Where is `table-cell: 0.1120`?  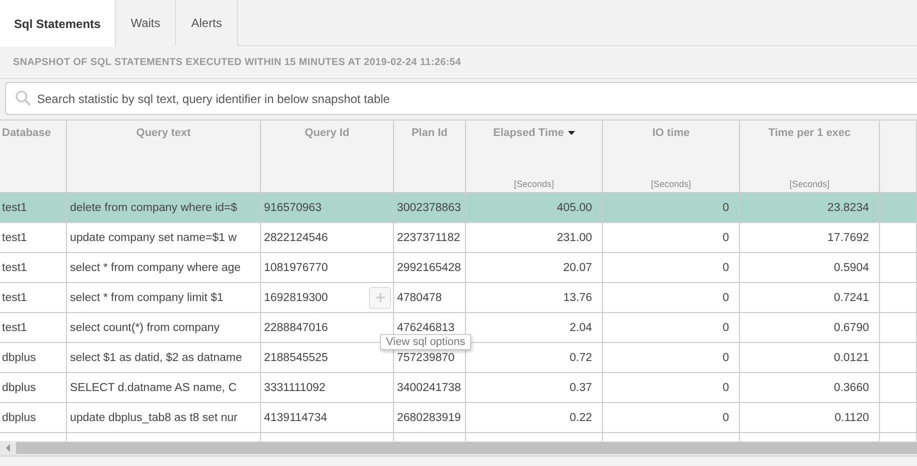 table-cell: 0.1120 is located at coordinates (810, 418).